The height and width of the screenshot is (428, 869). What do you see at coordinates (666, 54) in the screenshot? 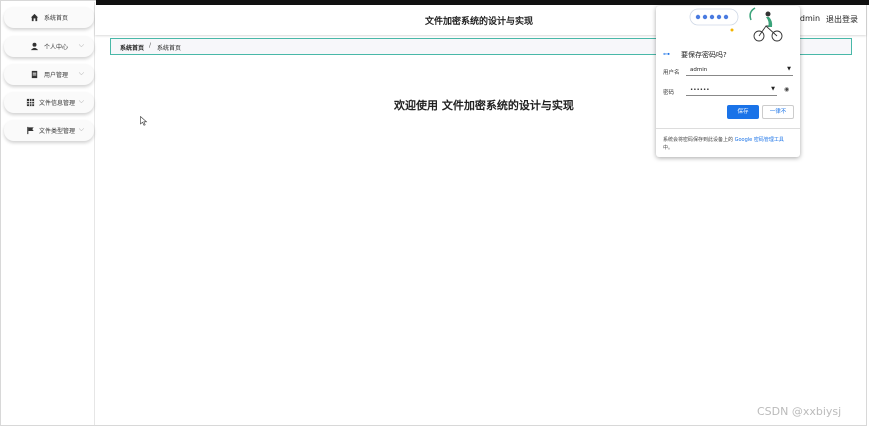
I see `key-icon: ⊶` at bounding box center [666, 54].